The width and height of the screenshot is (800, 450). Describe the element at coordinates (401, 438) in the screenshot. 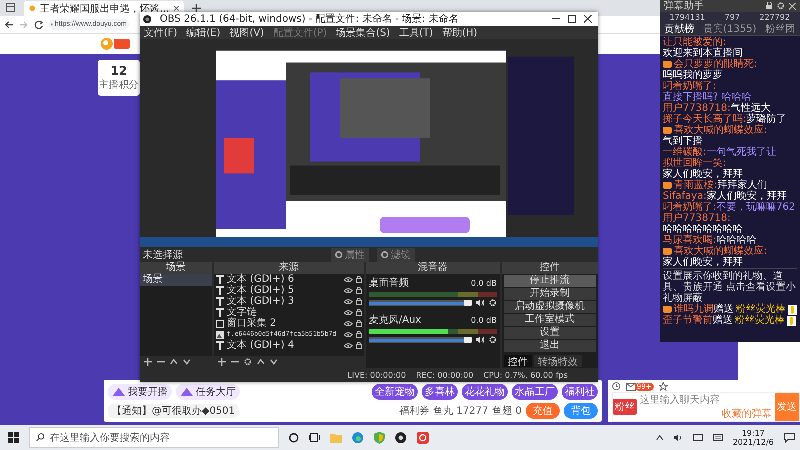

I see `obs-icon` at that location.